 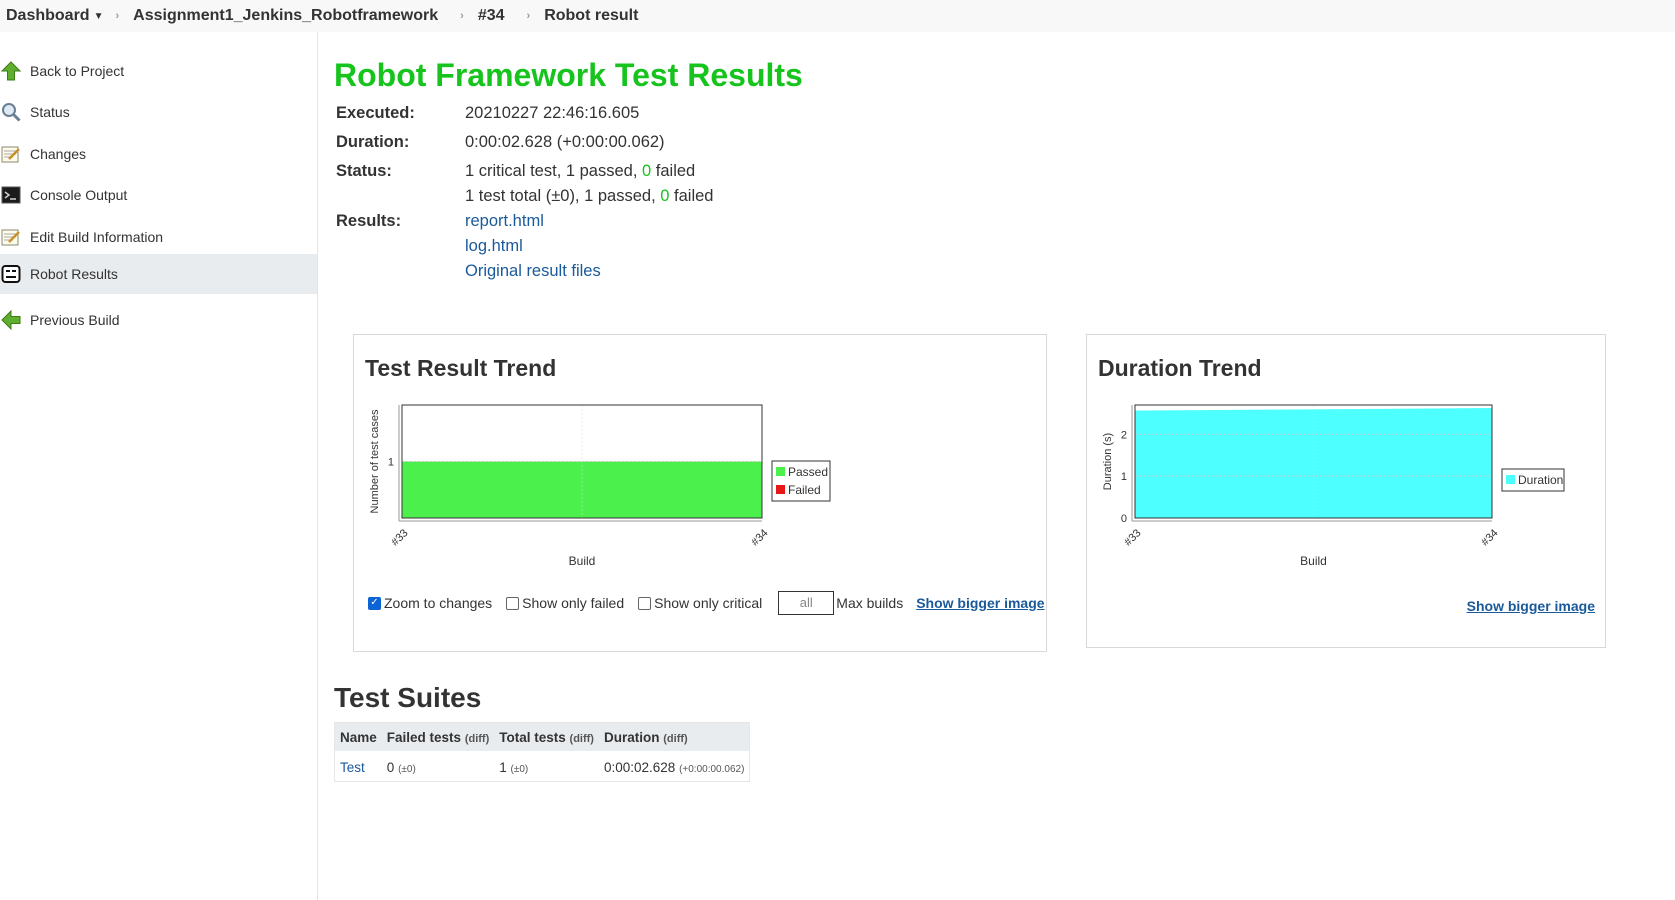 What do you see at coordinates (494, 246) in the screenshot?
I see `log-link: log.html` at bounding box center [494, 246].